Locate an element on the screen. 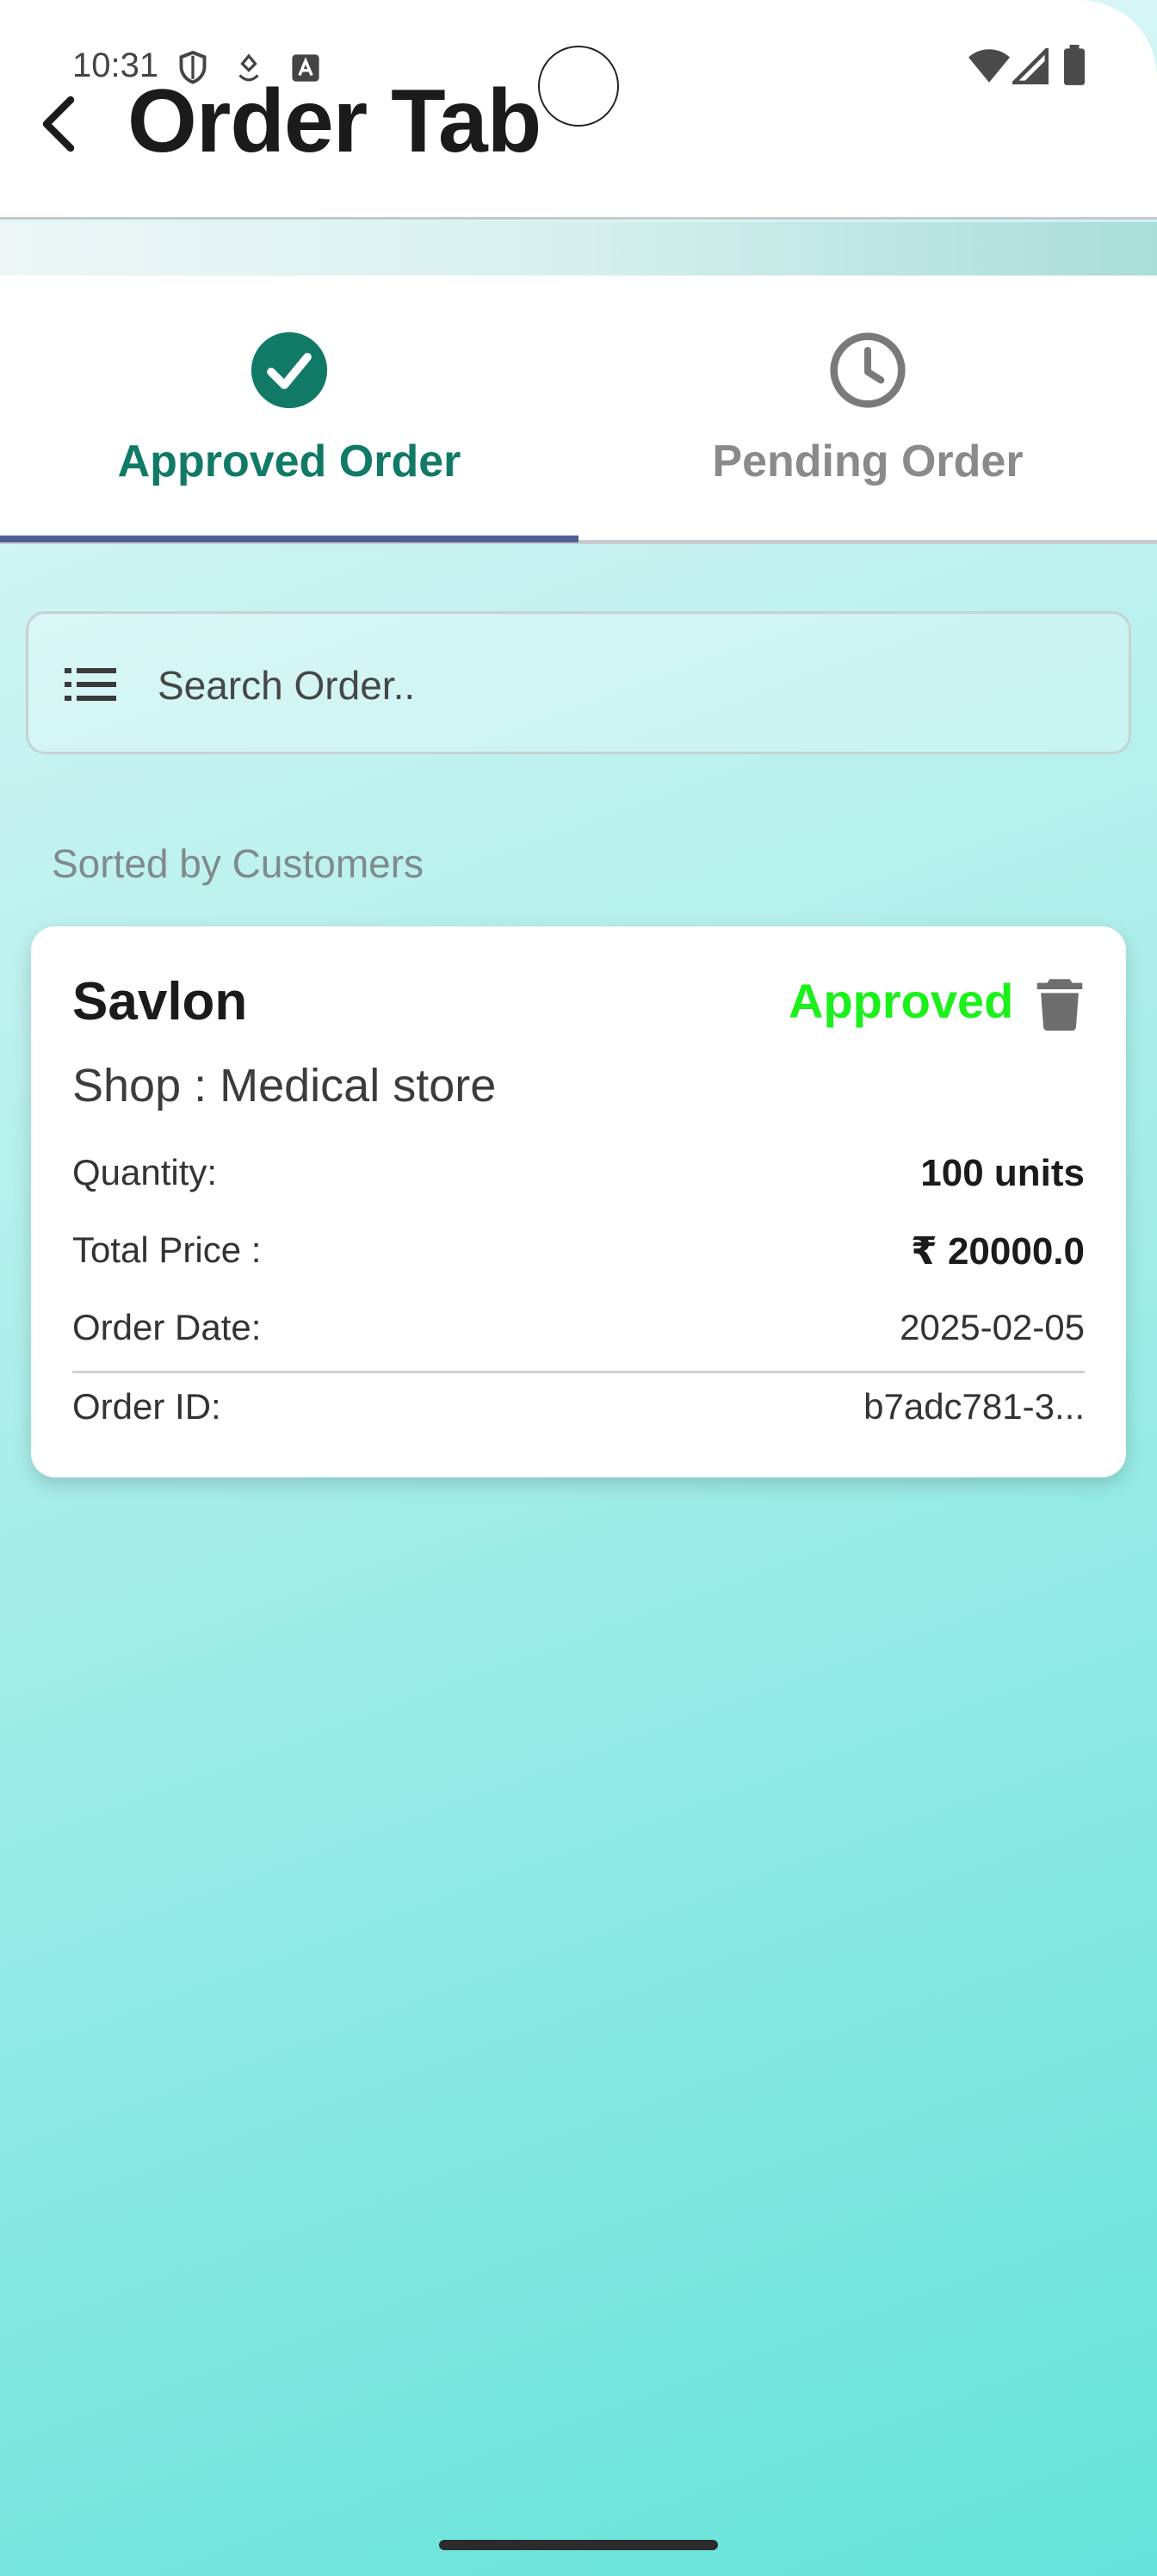  price-value: ₹ 20000.0 is located at coordinates (998, 1252).